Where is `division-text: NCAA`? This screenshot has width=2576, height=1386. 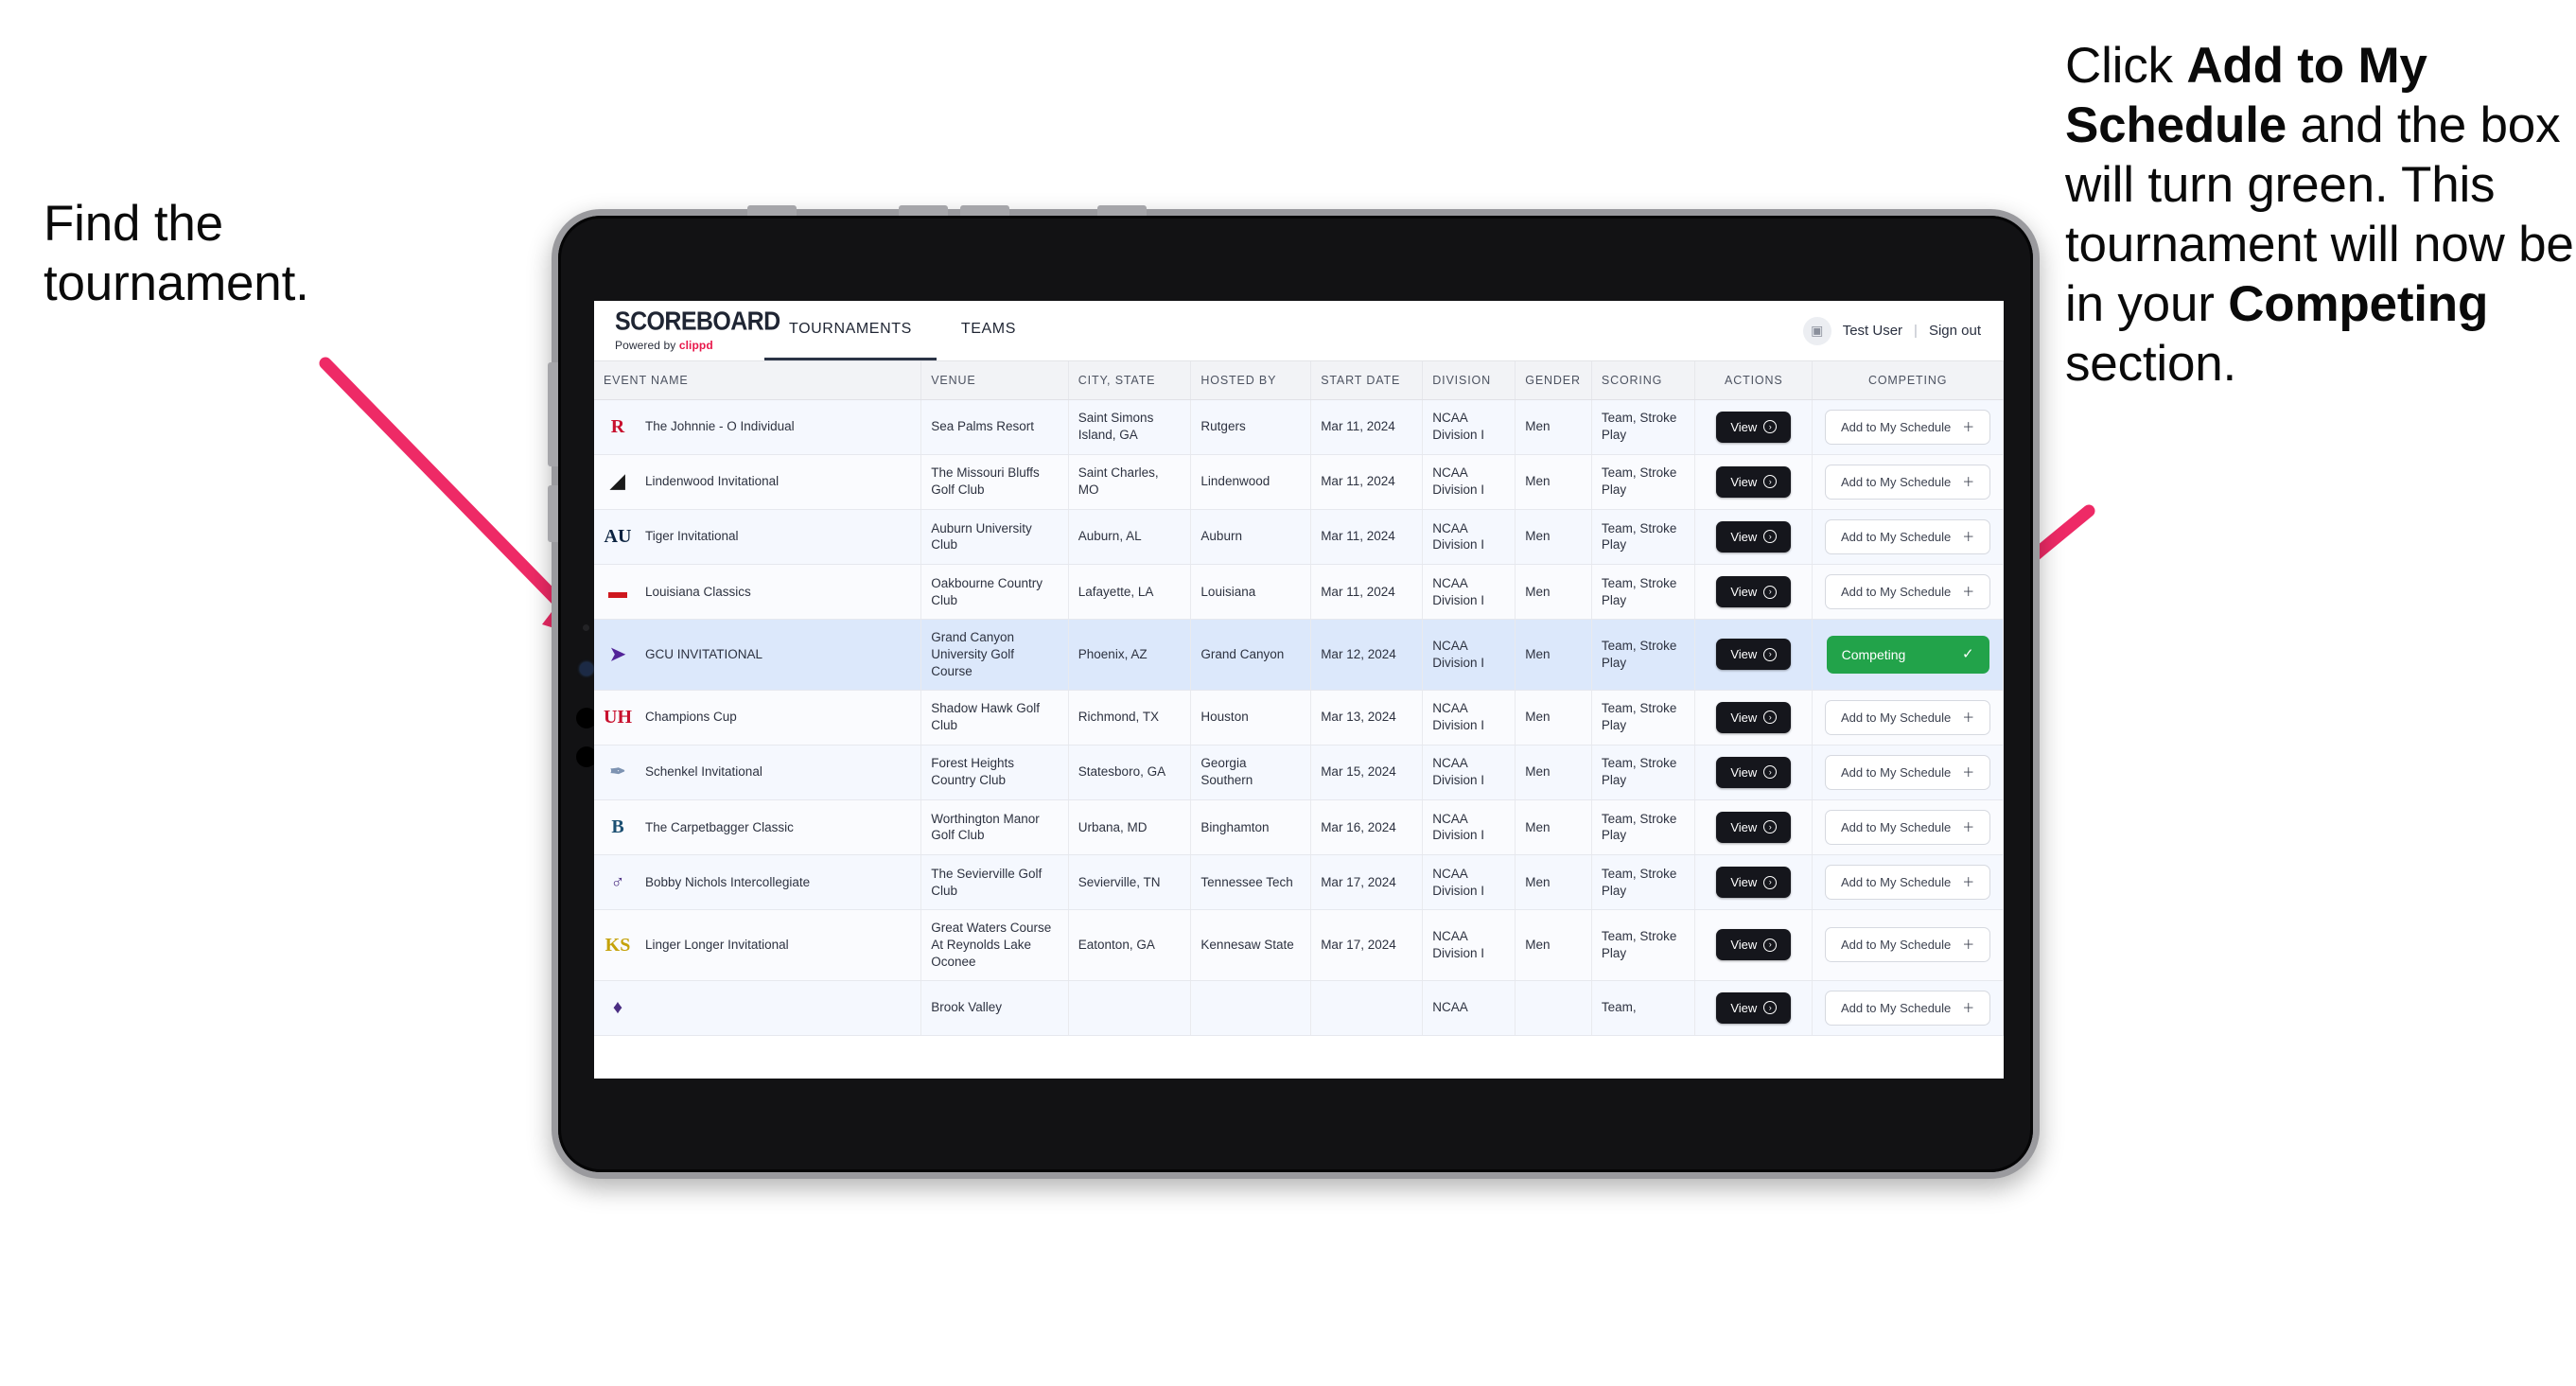
division-text: NCAA is located at coordinates (1450, 1007).